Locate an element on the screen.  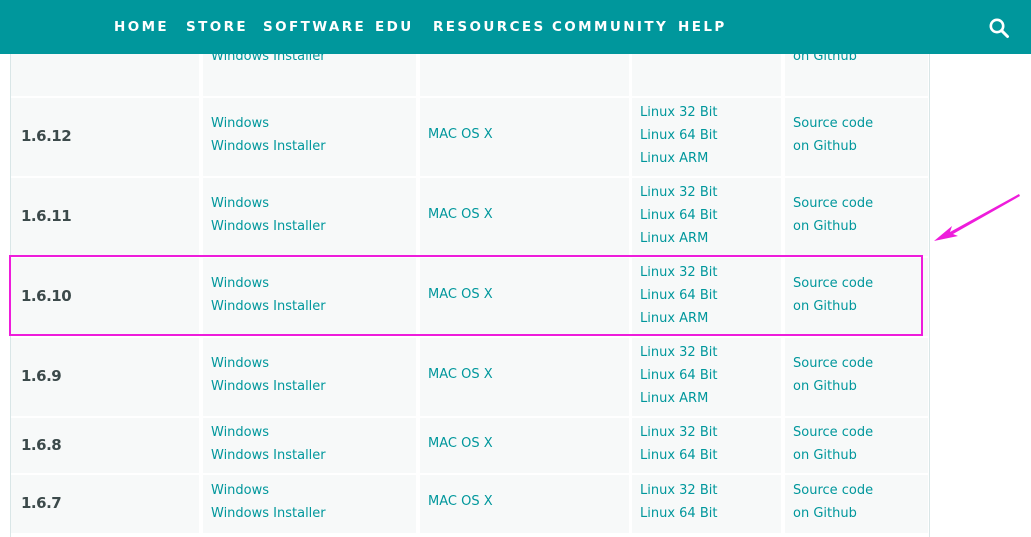
nav-community: COMMUNITY is located at coordinates (610, 27).